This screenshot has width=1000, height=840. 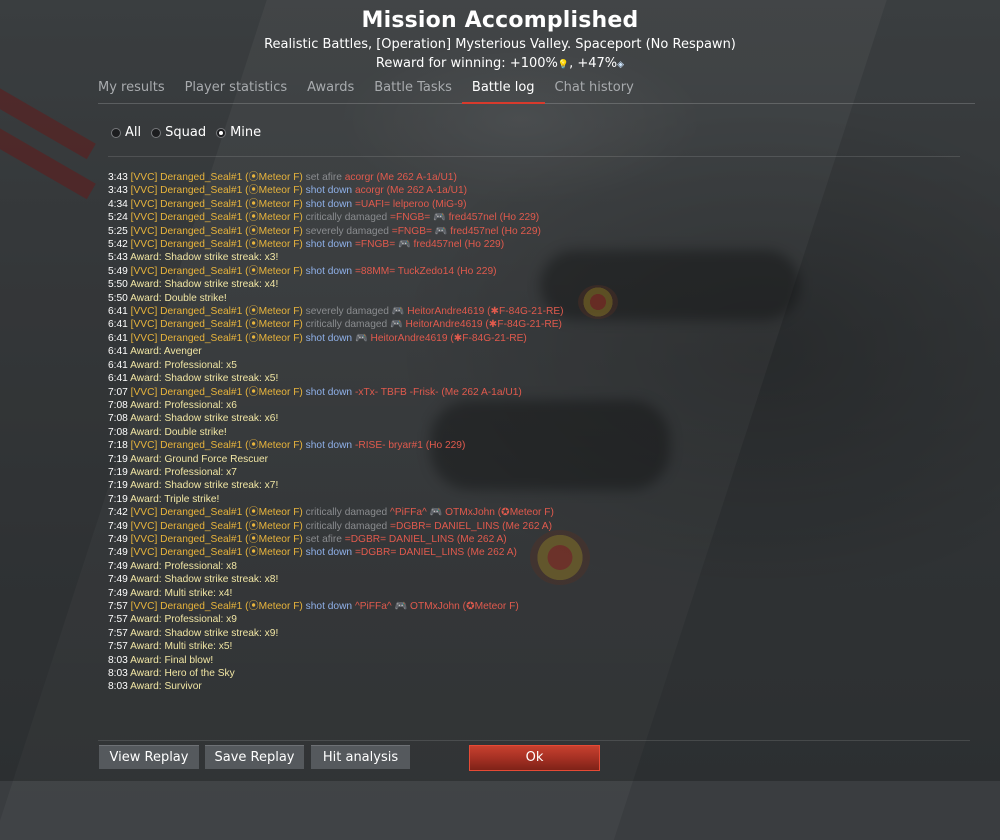 What do you see at coordinates (175, 499) in the screenshot?
I see `log-award: Award: Triple strike!` at bounding box center [175, 499].